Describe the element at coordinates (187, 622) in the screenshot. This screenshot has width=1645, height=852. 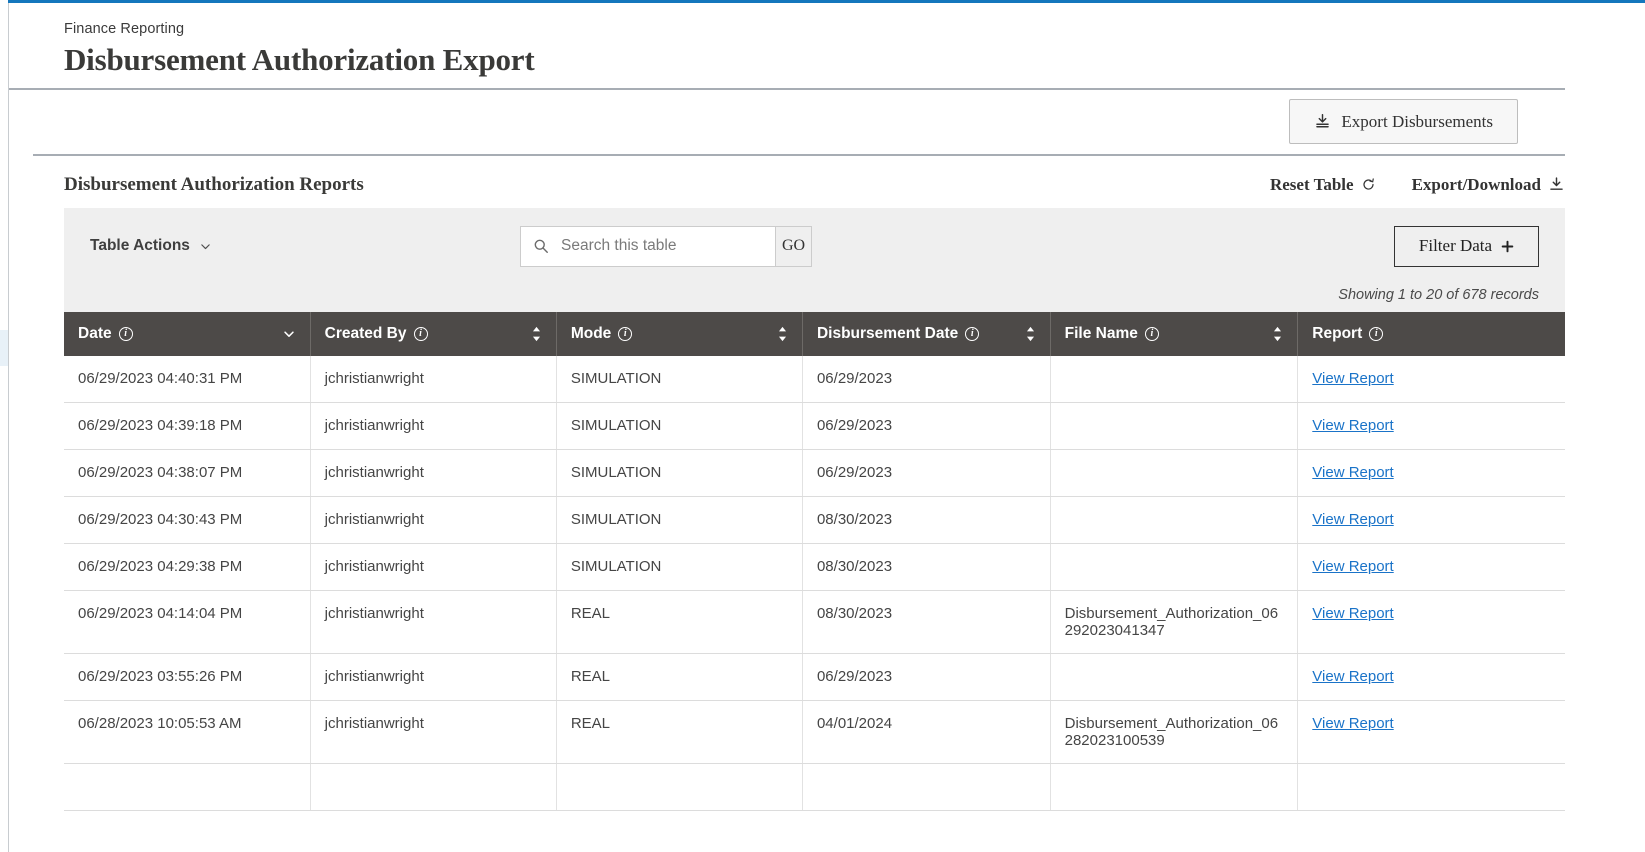
I see `cell-date: 06/29/2023 04:14:04 PM` at that location.